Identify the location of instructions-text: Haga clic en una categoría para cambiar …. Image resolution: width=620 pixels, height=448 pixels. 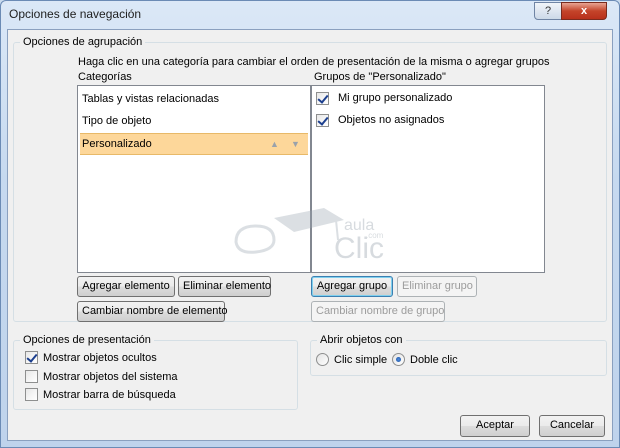
(314, 62).